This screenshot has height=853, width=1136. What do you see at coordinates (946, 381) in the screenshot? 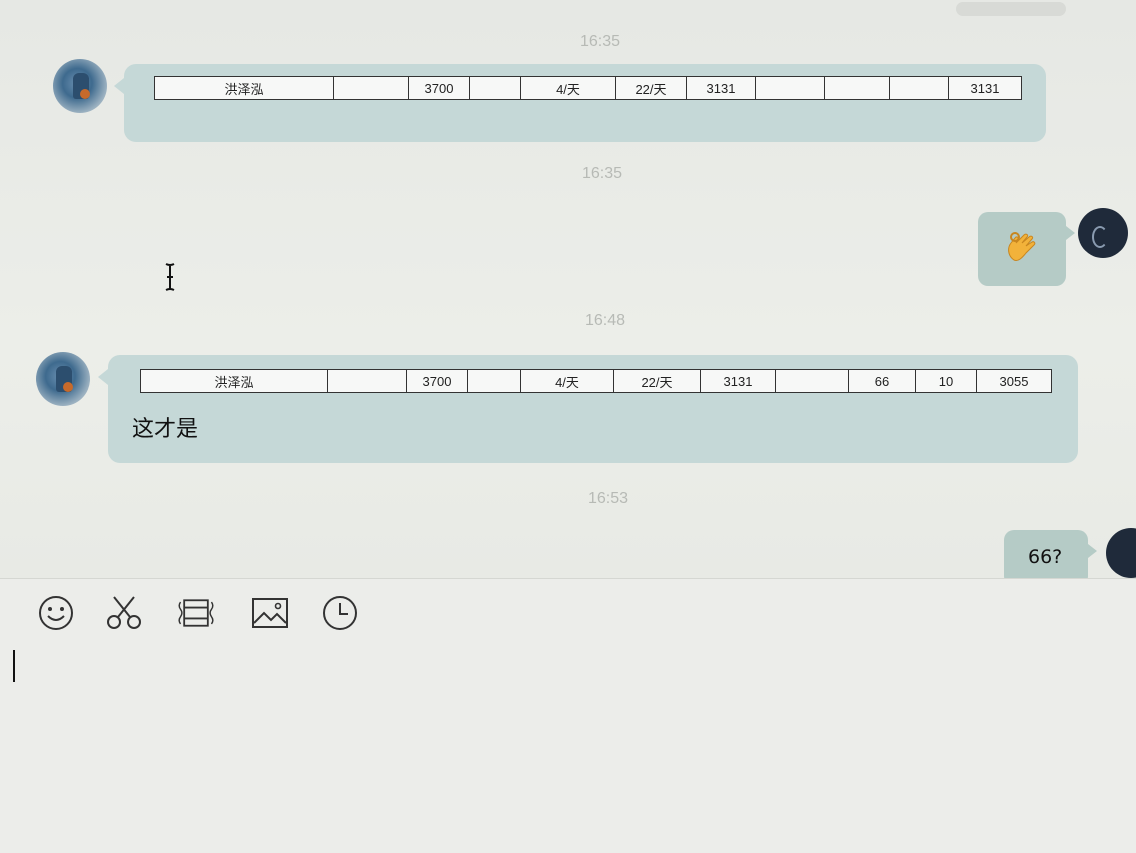
I see `table-cell: 10` at bounding box center [946, 381].